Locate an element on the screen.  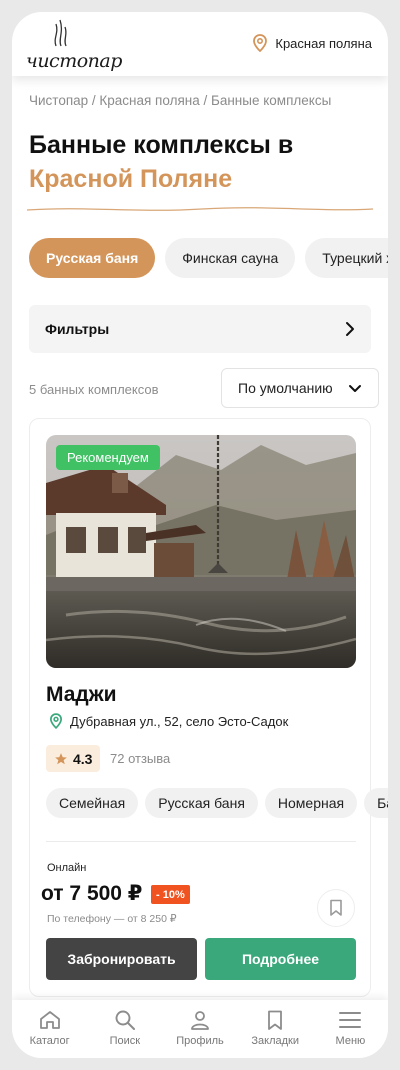
tab-finnish-sauna: Финская сауна is located at coordinates (230, 258).